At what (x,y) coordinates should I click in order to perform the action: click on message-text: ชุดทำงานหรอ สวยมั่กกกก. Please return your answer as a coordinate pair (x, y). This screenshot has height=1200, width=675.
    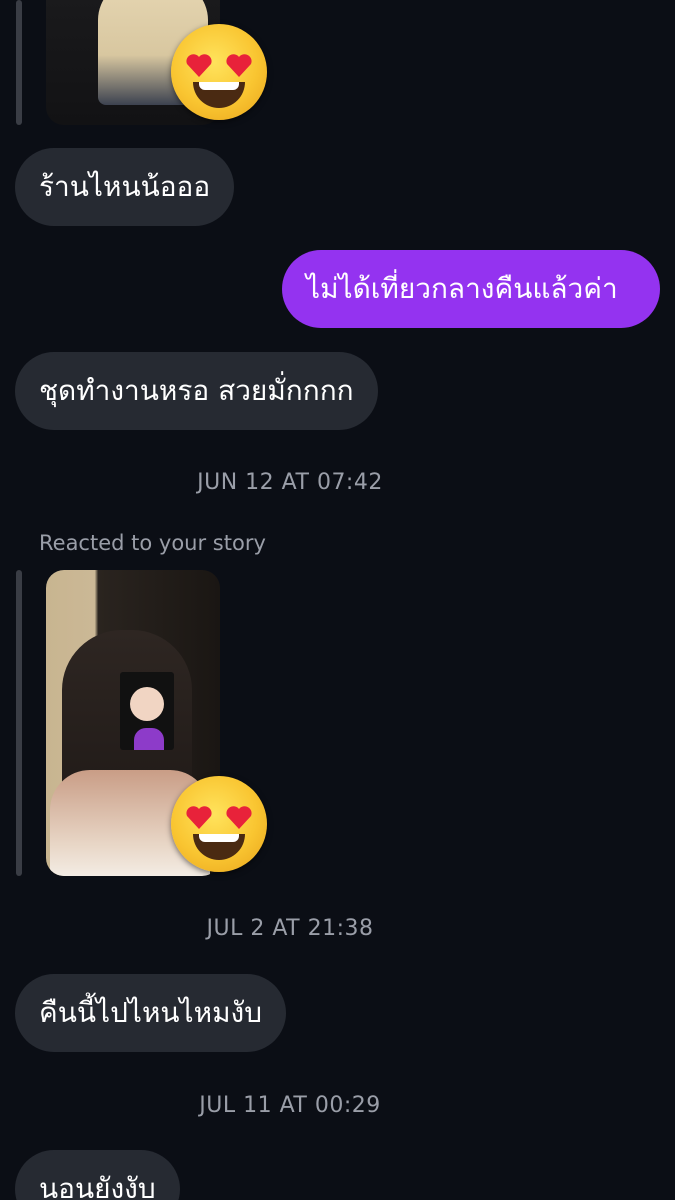
    Looking at the image, I should click on (196, 390).